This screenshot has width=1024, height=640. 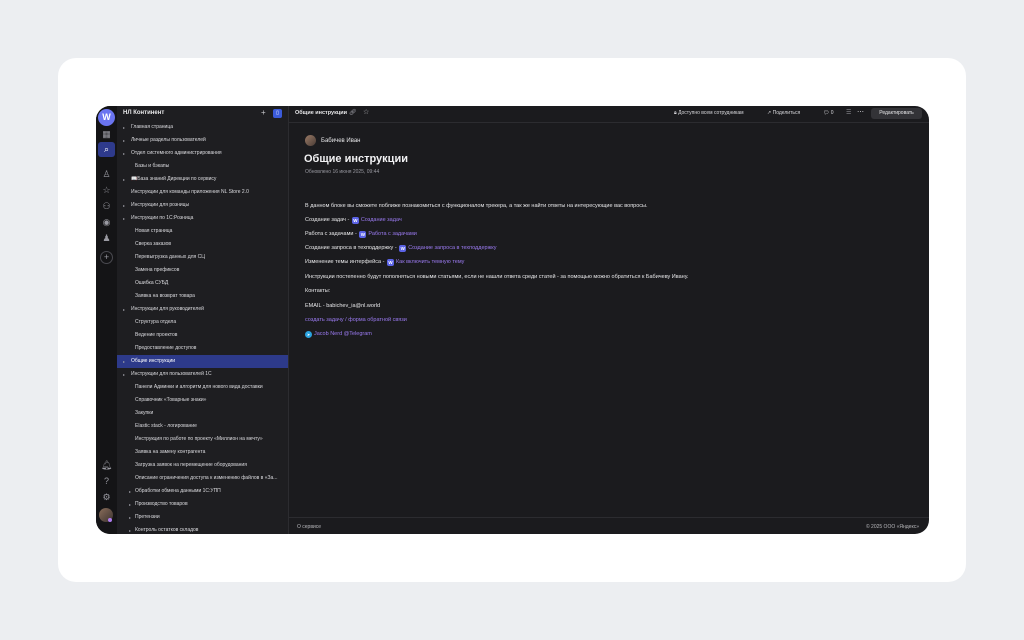 I want to click on row-work-tasks: Работа с задачами - W Работа с задачами, so click(x=361, y=234).